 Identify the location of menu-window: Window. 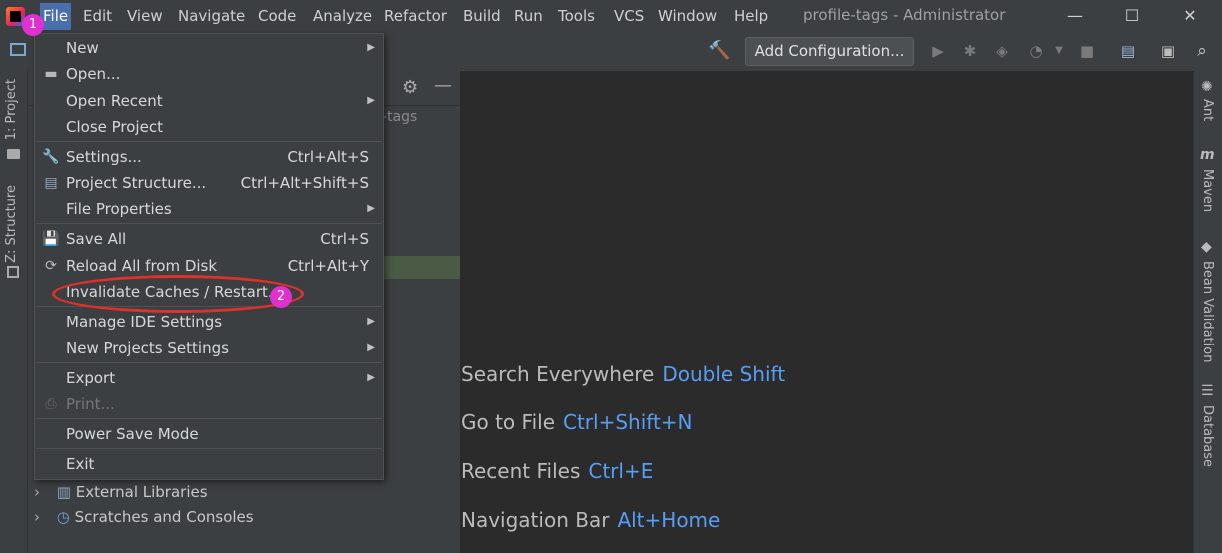
(687, 16).